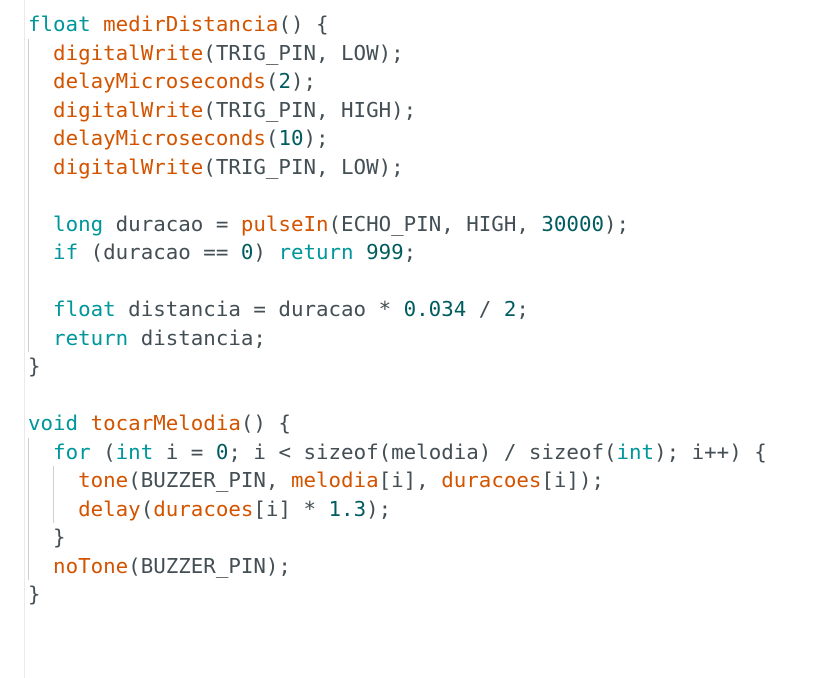 The width and height of the screenshot is (814, 678). Describe the element at coordinates (91, 565) in the screenshot. I see `code-token: noTone` at that location.